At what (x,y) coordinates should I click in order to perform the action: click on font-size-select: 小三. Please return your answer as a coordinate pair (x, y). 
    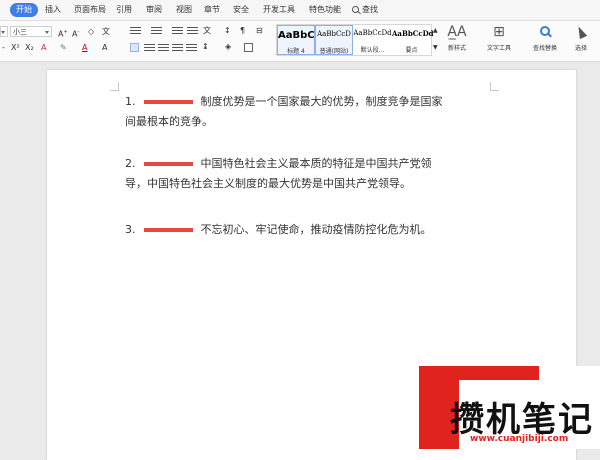
    Looking at the image, I should click on (31, 31).